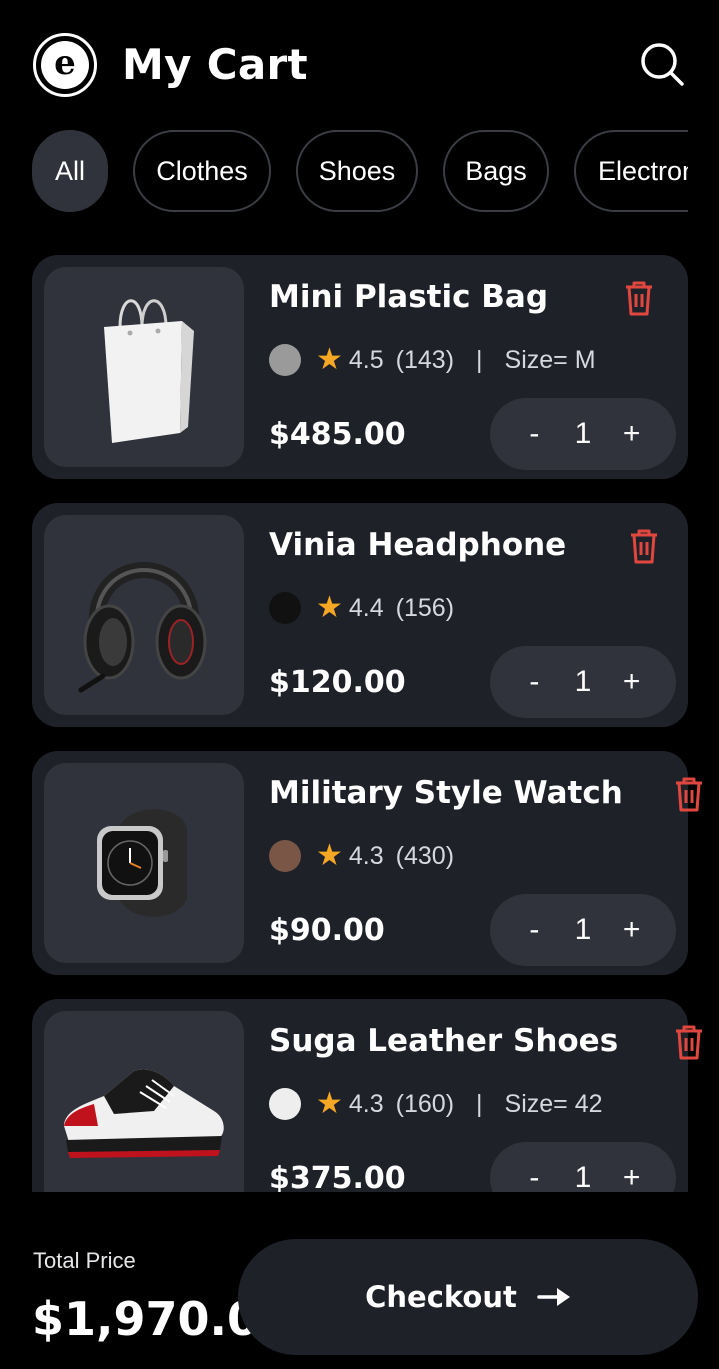 The height and width of the screenshot is (1369, 719). I want to click on app-header: e My Cart, so click(359, 65).